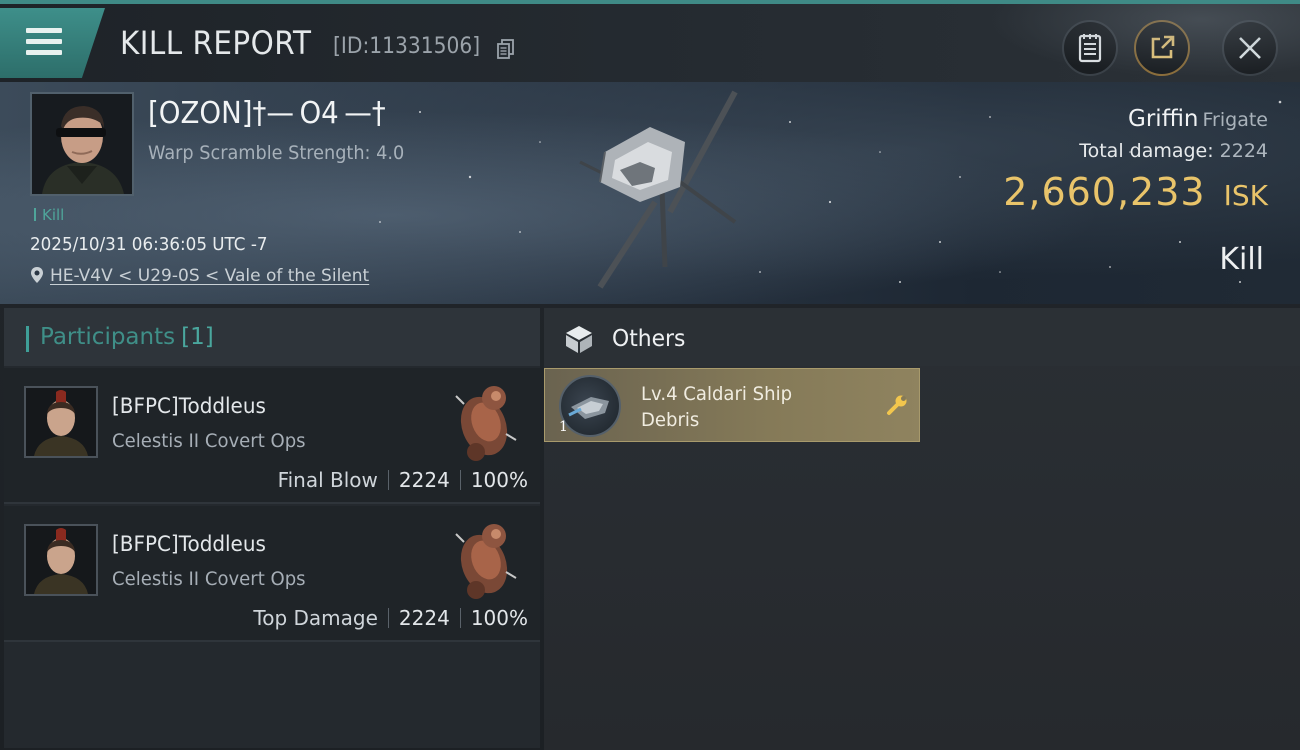 This screenshot has height=750, width=1300. I want to click on close-icon, so click(1250, 48).